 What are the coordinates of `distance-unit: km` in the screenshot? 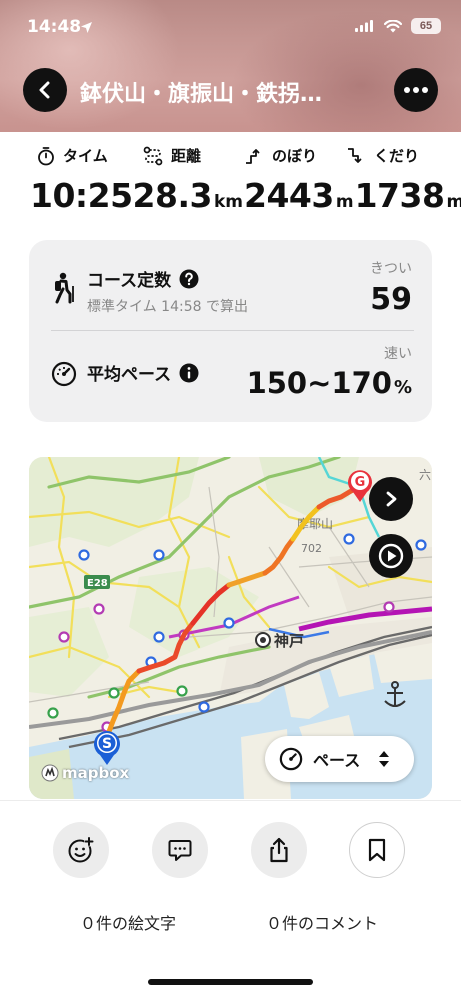 It's located at (228, 202).